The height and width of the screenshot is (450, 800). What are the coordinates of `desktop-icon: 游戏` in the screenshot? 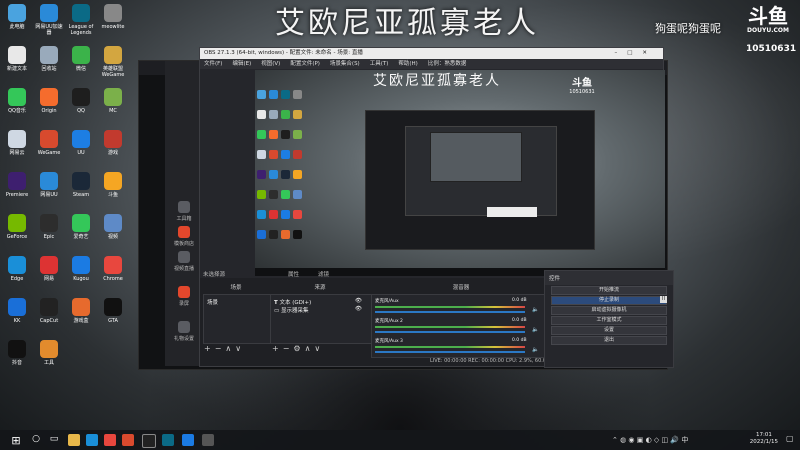 It's located at (113, 143).